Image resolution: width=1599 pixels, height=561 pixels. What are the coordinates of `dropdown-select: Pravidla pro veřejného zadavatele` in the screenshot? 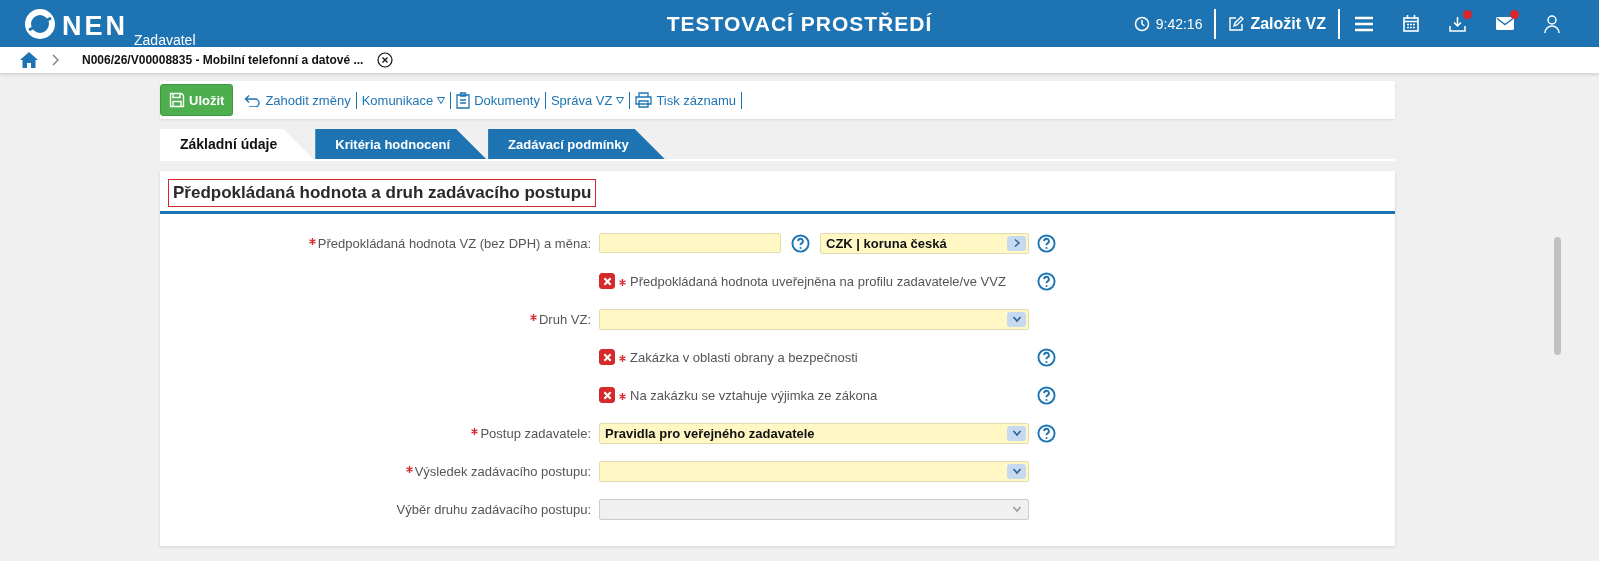 It's located at (814, 433).